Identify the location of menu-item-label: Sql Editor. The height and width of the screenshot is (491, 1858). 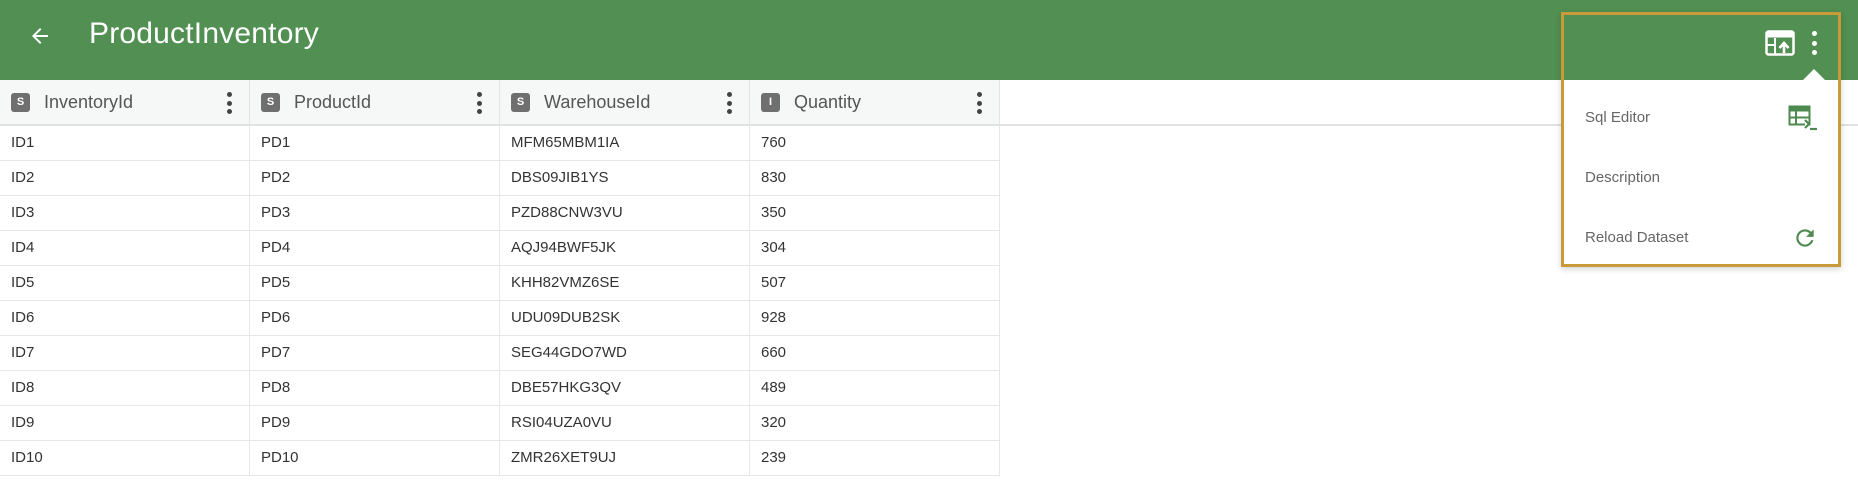
(1618, 117).